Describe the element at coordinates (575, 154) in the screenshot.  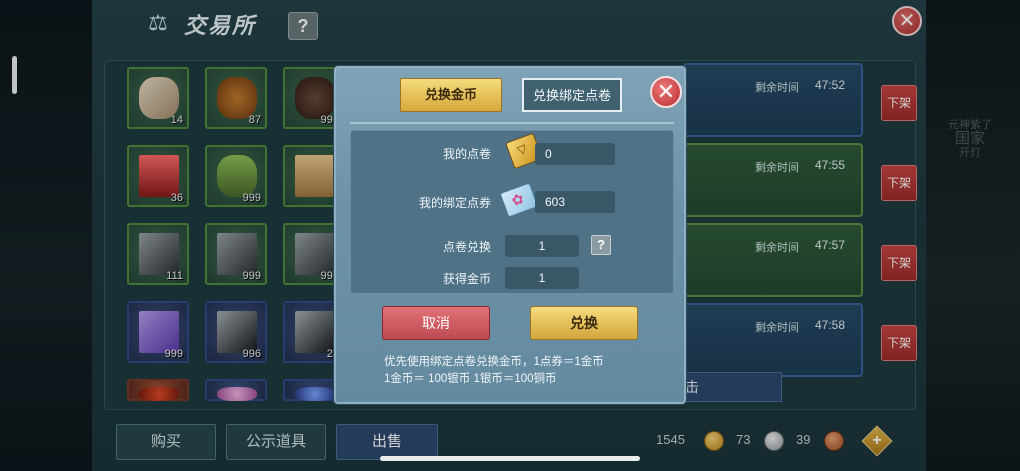
I see `my-points-value: 0` at that location.